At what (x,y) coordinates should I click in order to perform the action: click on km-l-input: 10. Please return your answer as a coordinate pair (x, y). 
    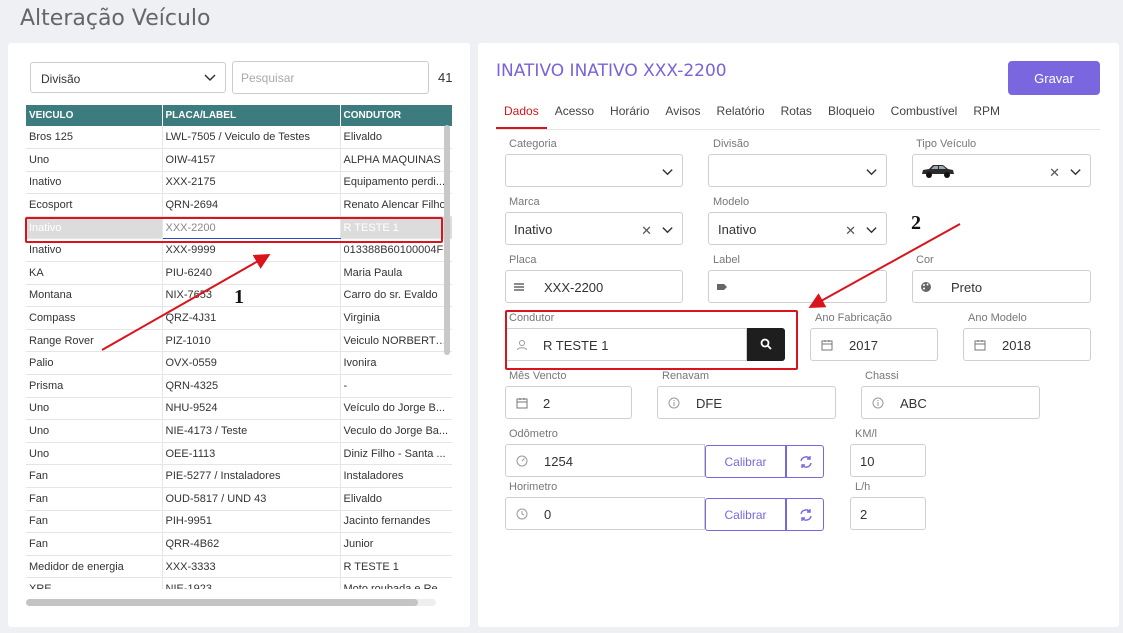
    Looking at the image, I should click on (888, 460).